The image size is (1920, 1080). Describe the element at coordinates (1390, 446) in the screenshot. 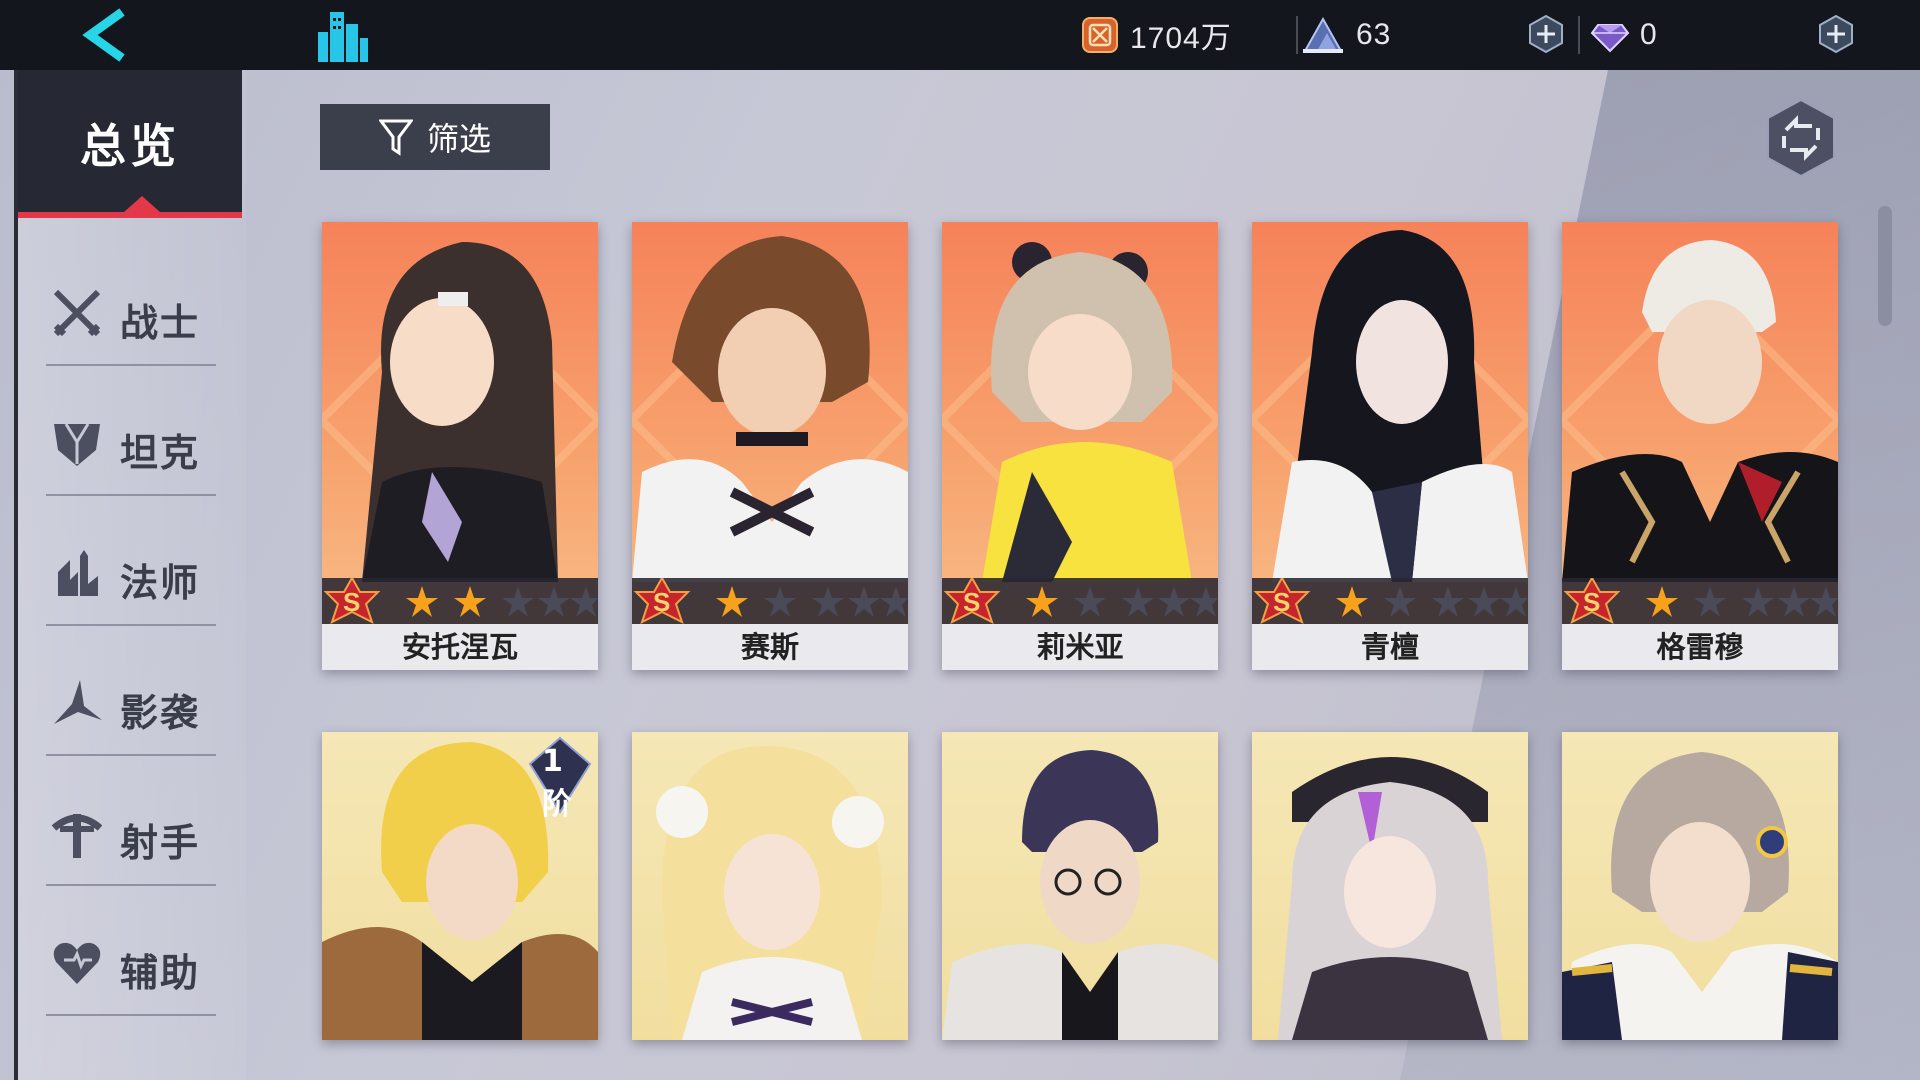

I see `character-card: S 青檀` at that location.